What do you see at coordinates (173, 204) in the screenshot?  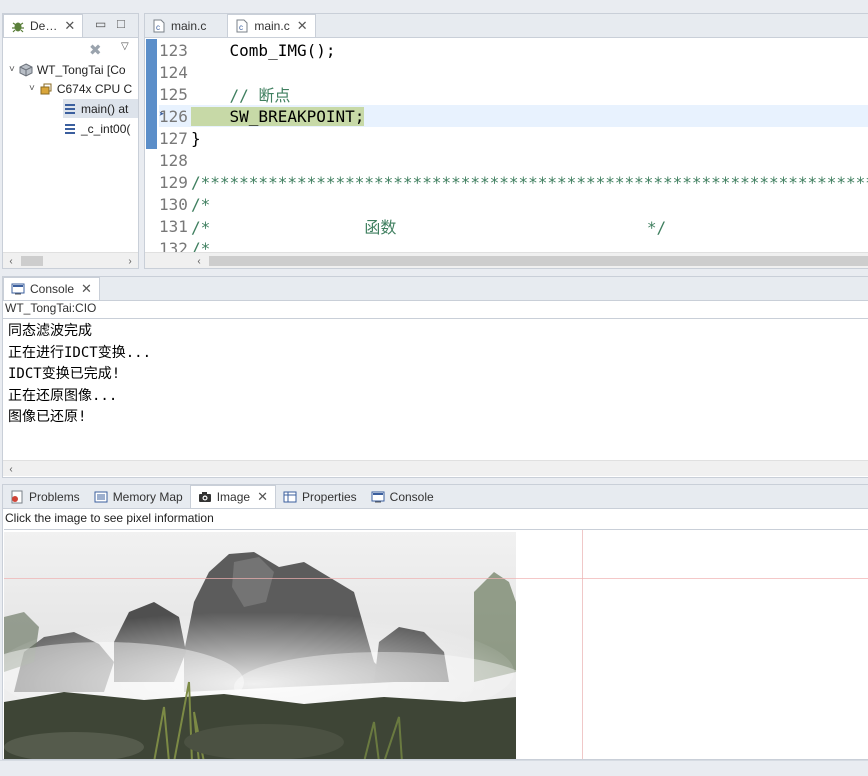 I see `line-number: 130` at bounding box center [173, 204].